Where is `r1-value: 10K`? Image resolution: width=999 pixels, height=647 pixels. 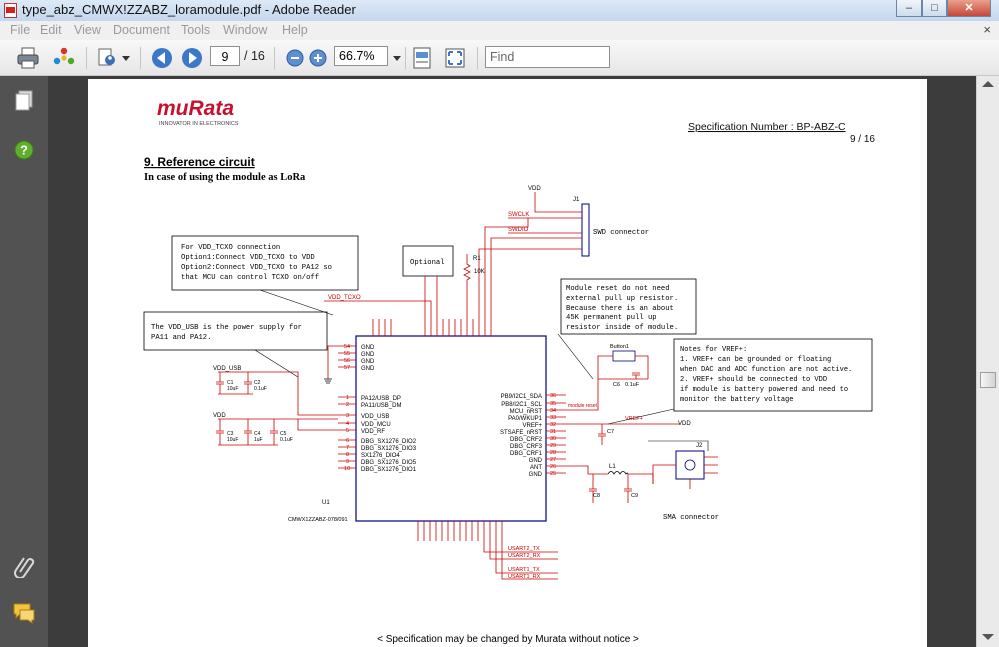 r1-value: 10K is located at coordinates (479, 272).